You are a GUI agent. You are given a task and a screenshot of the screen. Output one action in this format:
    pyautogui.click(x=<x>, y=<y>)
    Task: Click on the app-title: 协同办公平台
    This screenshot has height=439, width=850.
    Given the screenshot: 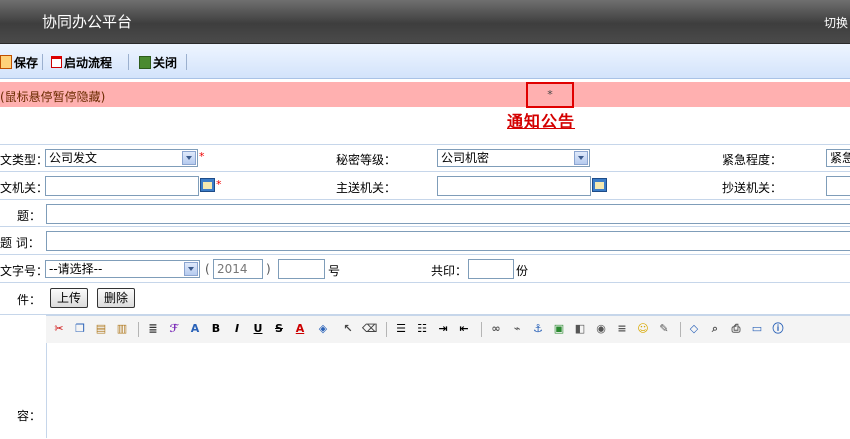 What is the action you would take?
    pyautogui.click(x=87, y=22)
    